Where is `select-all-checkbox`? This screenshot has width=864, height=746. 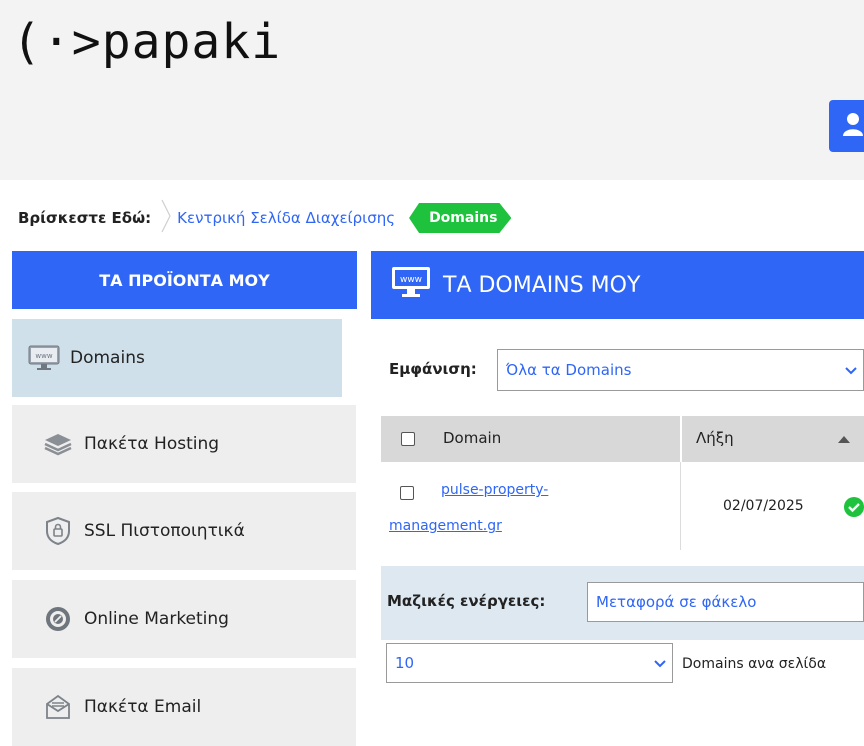 select-all-checkbox is located at coordinates (408, 439).